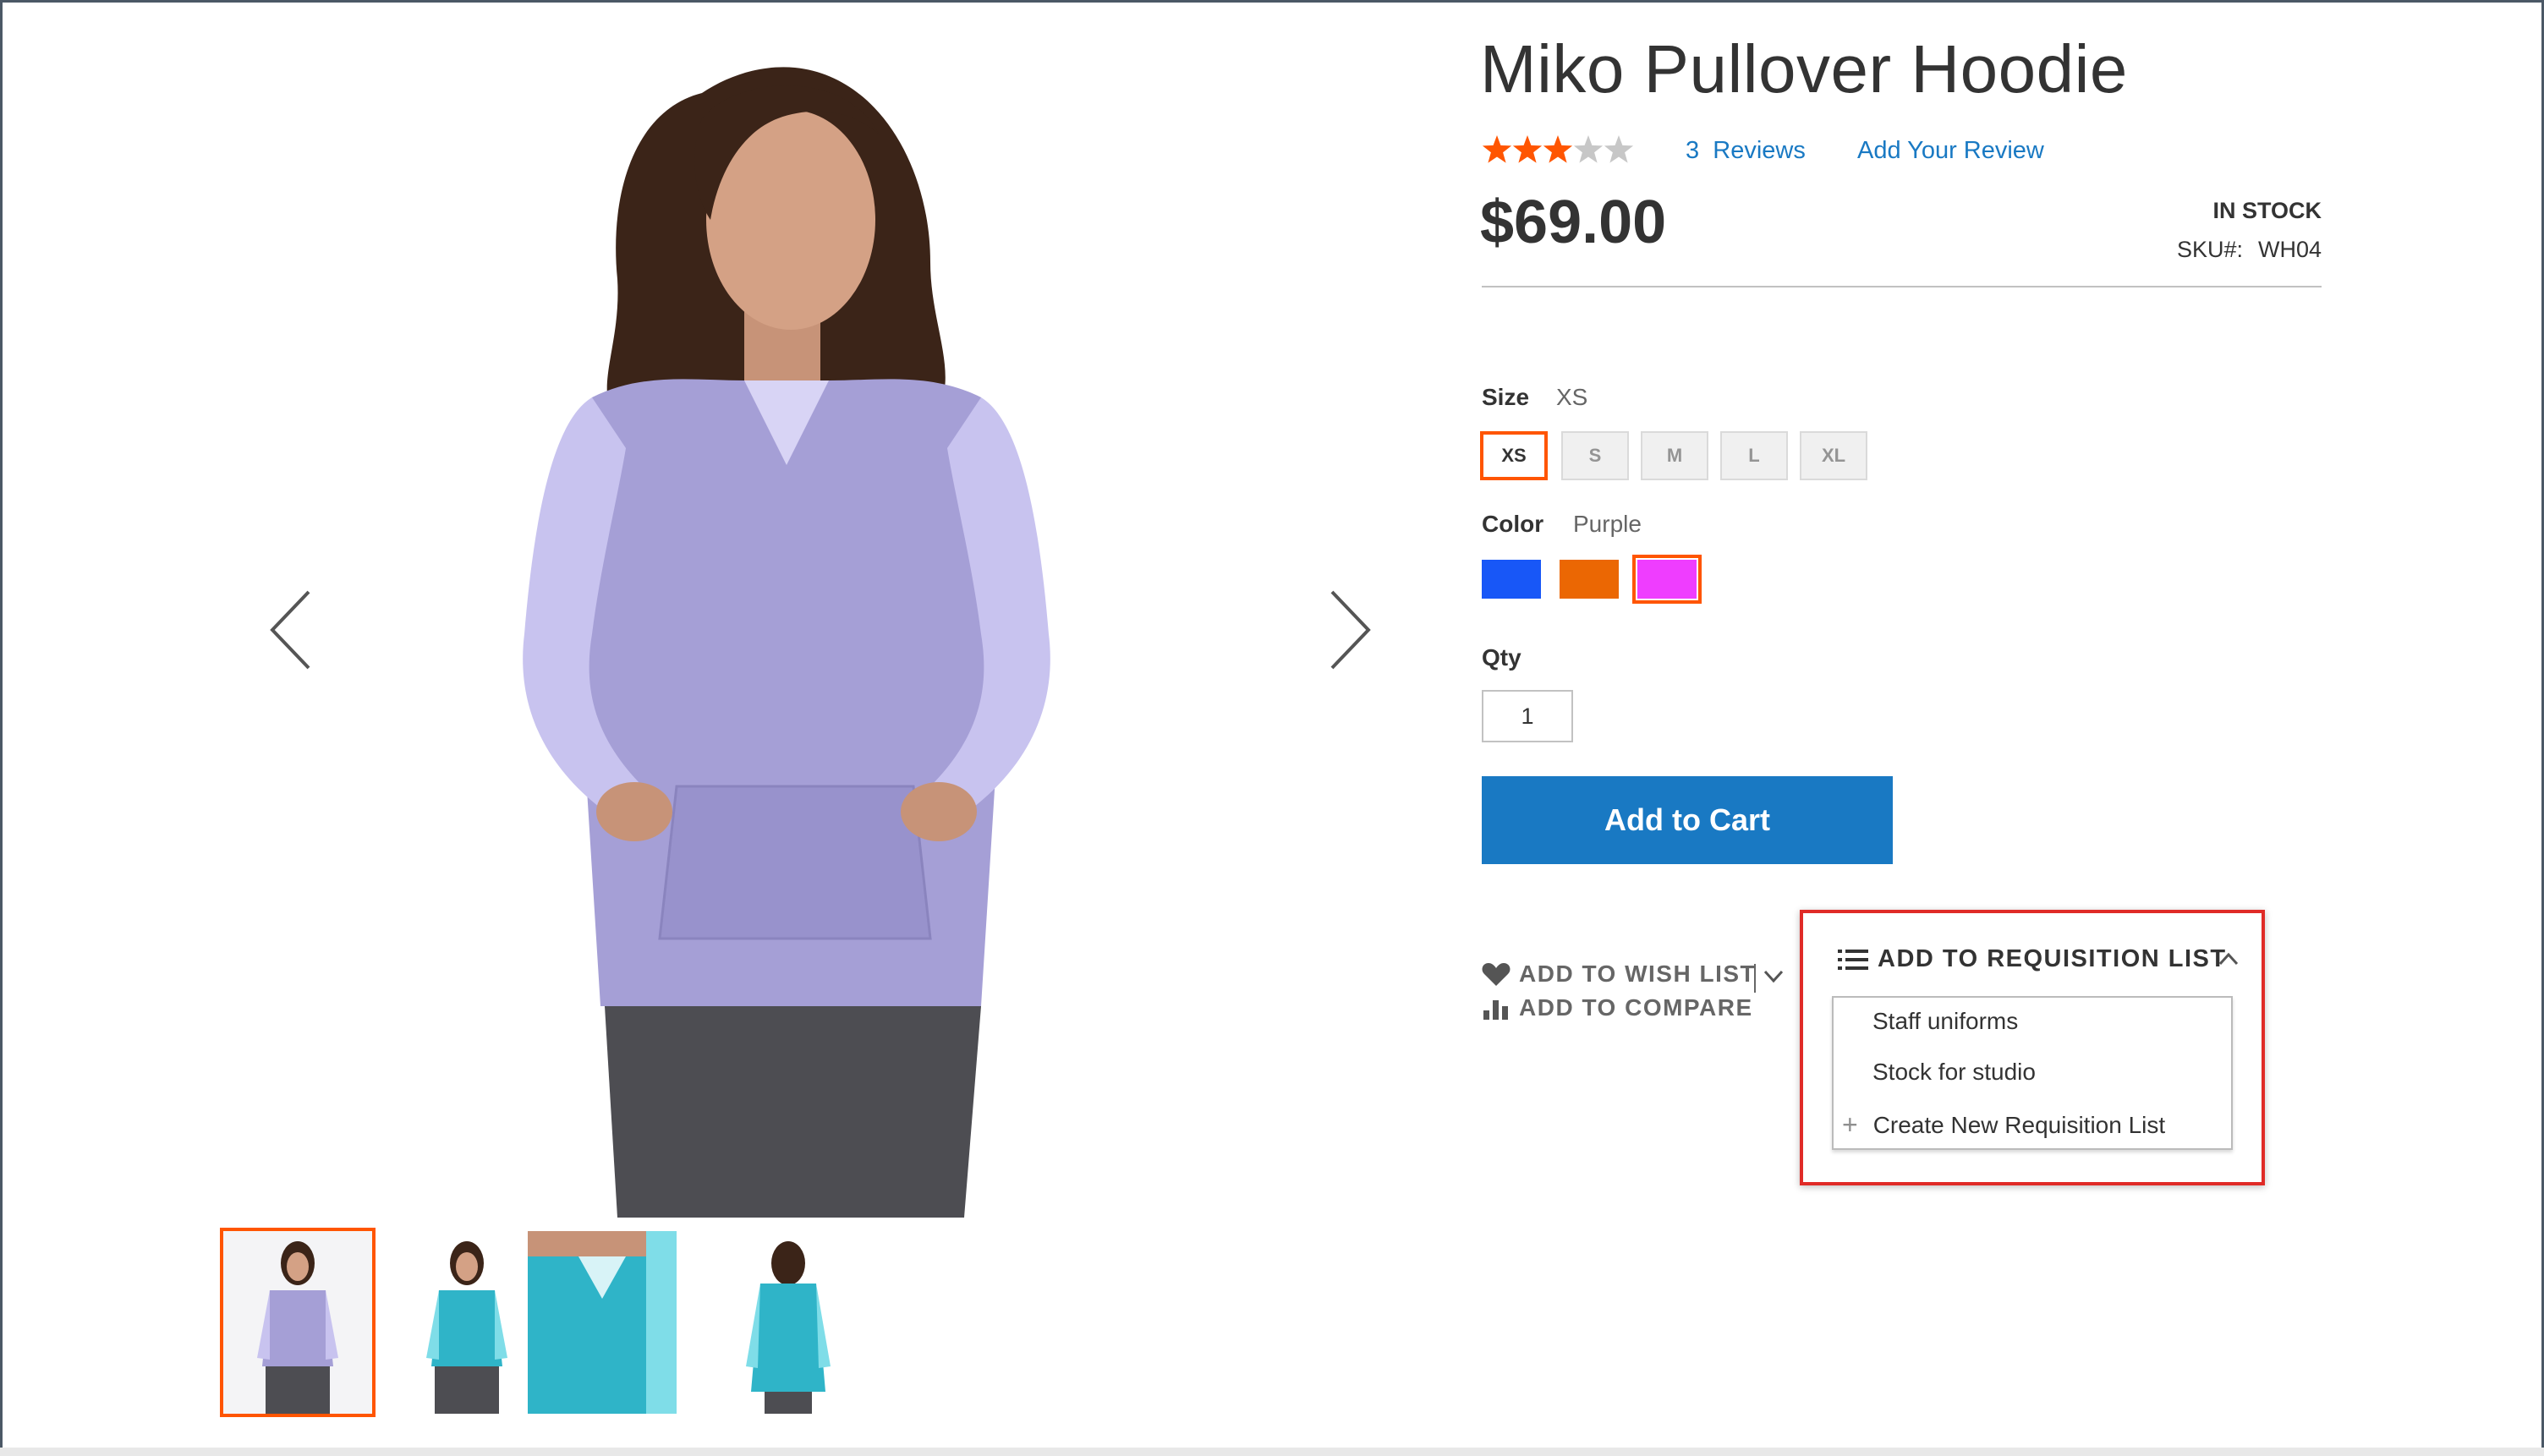  I want to click on qty-label: Qty, so click(1501, 657).